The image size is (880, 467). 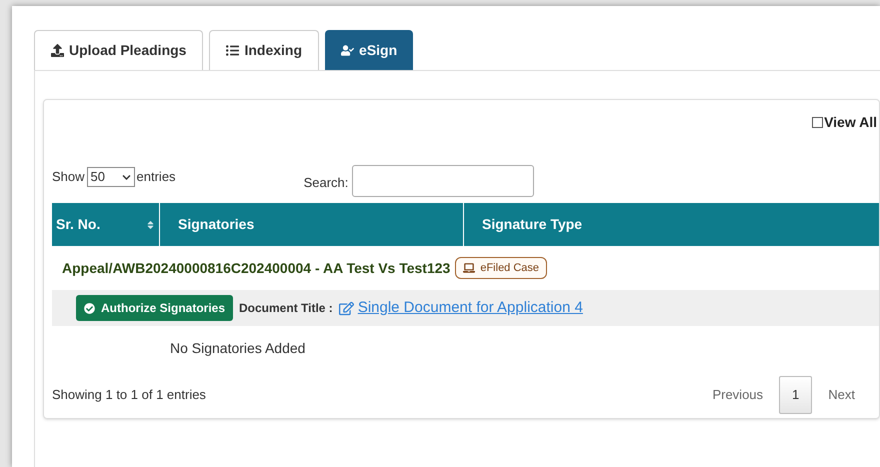 What do you see at coordinates (501, 268) in the screenshot?
I see `efiled-badge: eFiled Case` at bounding box center [501, 268].